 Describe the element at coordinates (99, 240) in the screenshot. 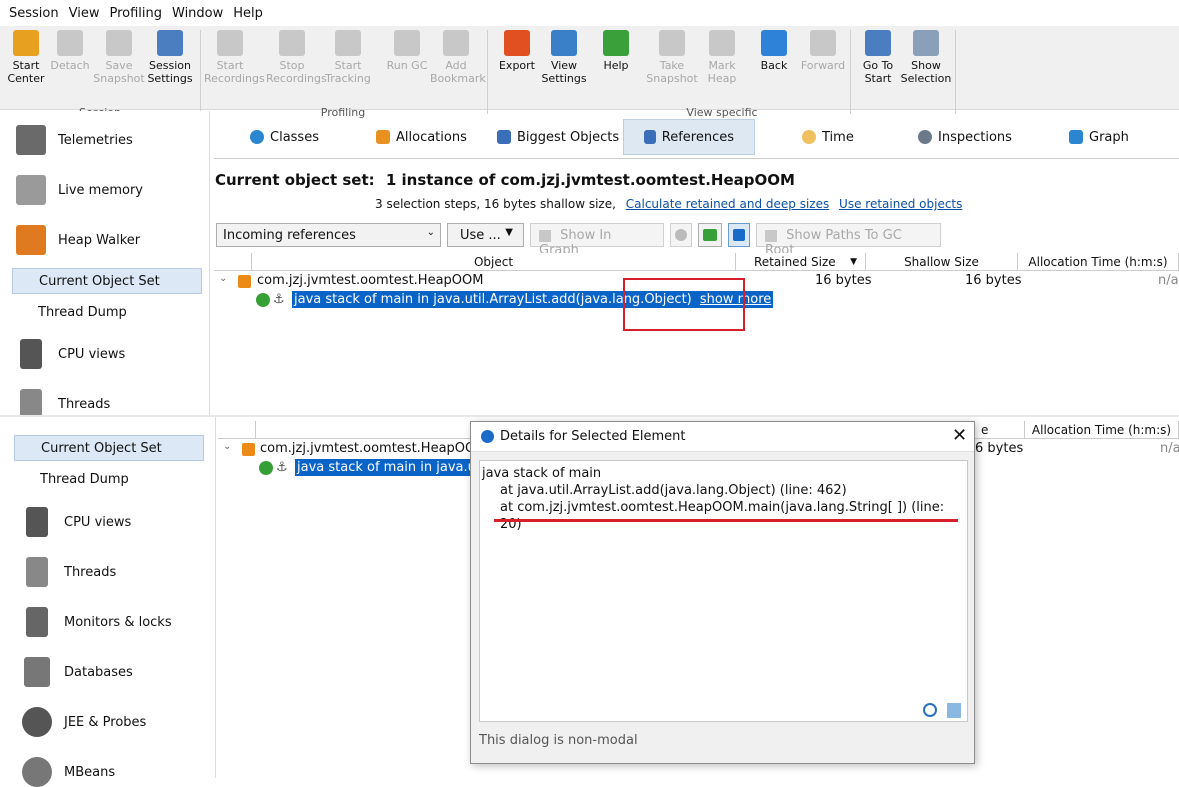

I see `sidebar-item-label: Heap Walker` at that location.